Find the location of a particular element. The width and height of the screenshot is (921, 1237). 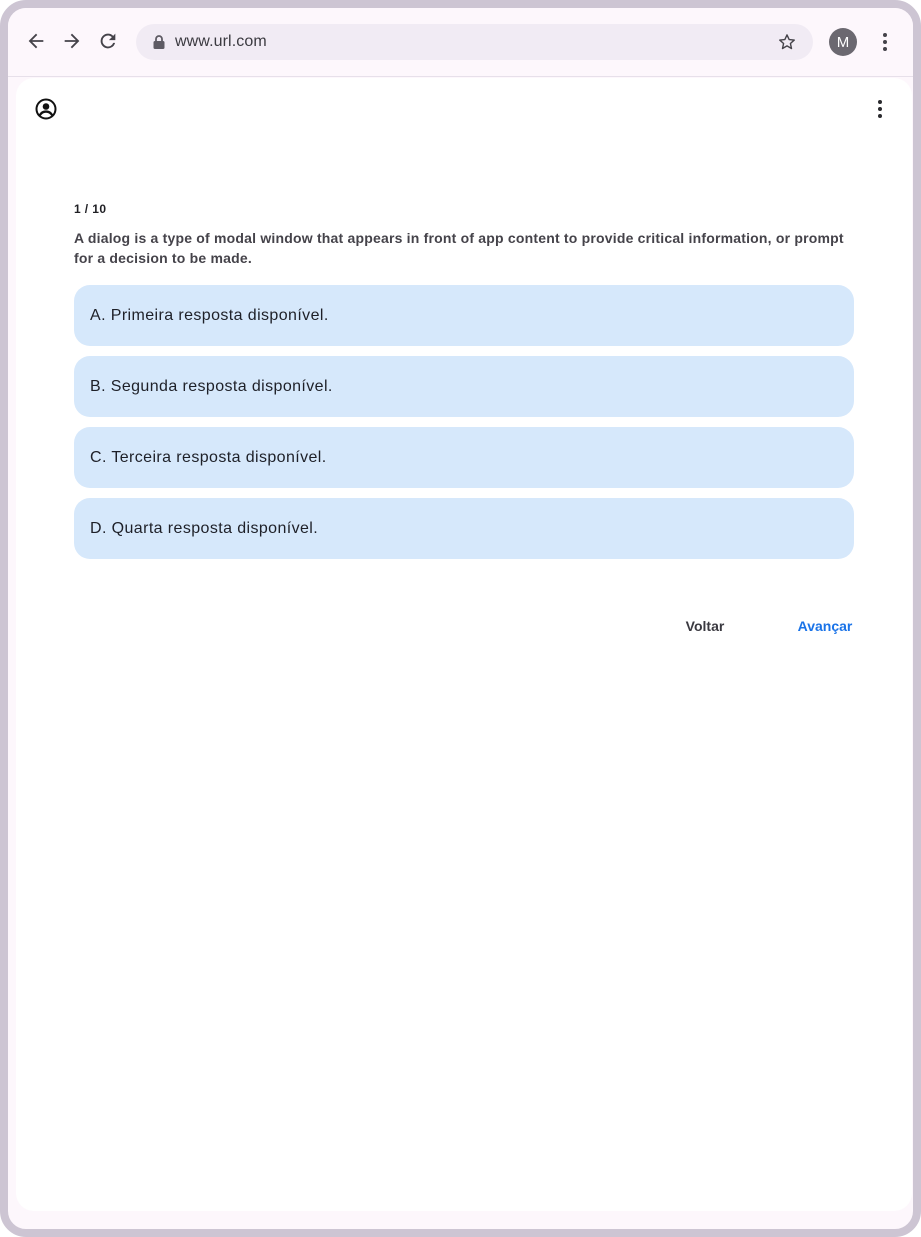

answer-option-c: C. Terceira resposta disponível. is located at coordinates (464, 457).